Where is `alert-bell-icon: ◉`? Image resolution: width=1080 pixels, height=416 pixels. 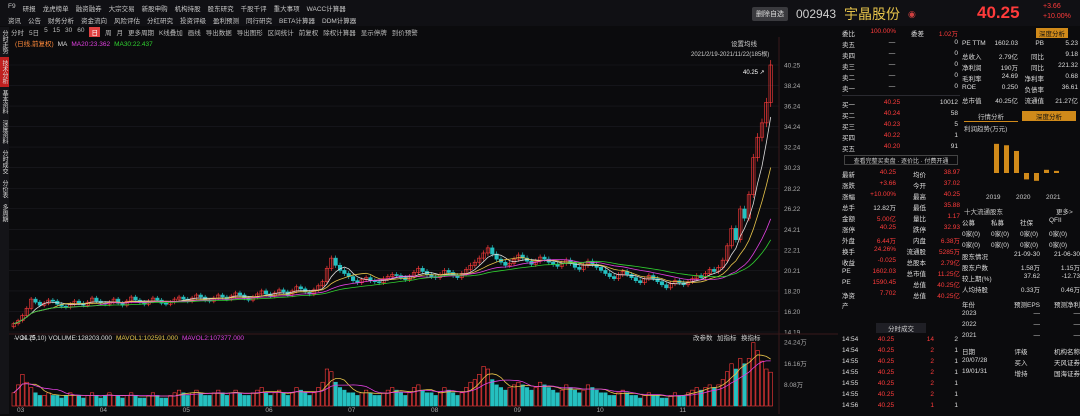 alert-bell-icon: ◉ is located at coordinates (912, 14).